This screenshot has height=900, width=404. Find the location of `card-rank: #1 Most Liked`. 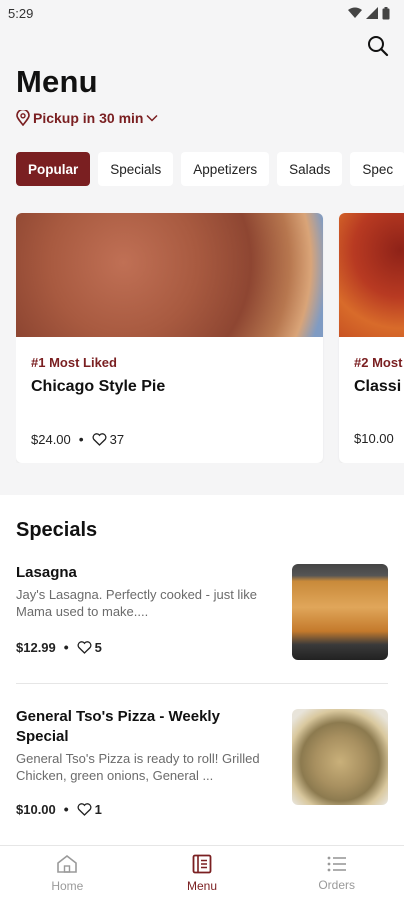

card-rank: #1 Most Liked is located at coordinates (74, 362).